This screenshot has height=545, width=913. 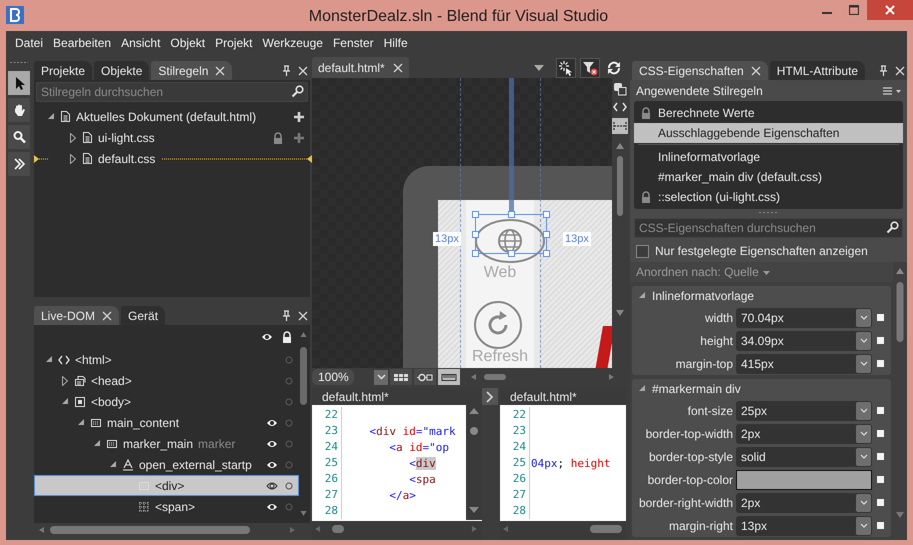 I want to click on panel-tab: Live-DOM, so click(x=77, y=315).